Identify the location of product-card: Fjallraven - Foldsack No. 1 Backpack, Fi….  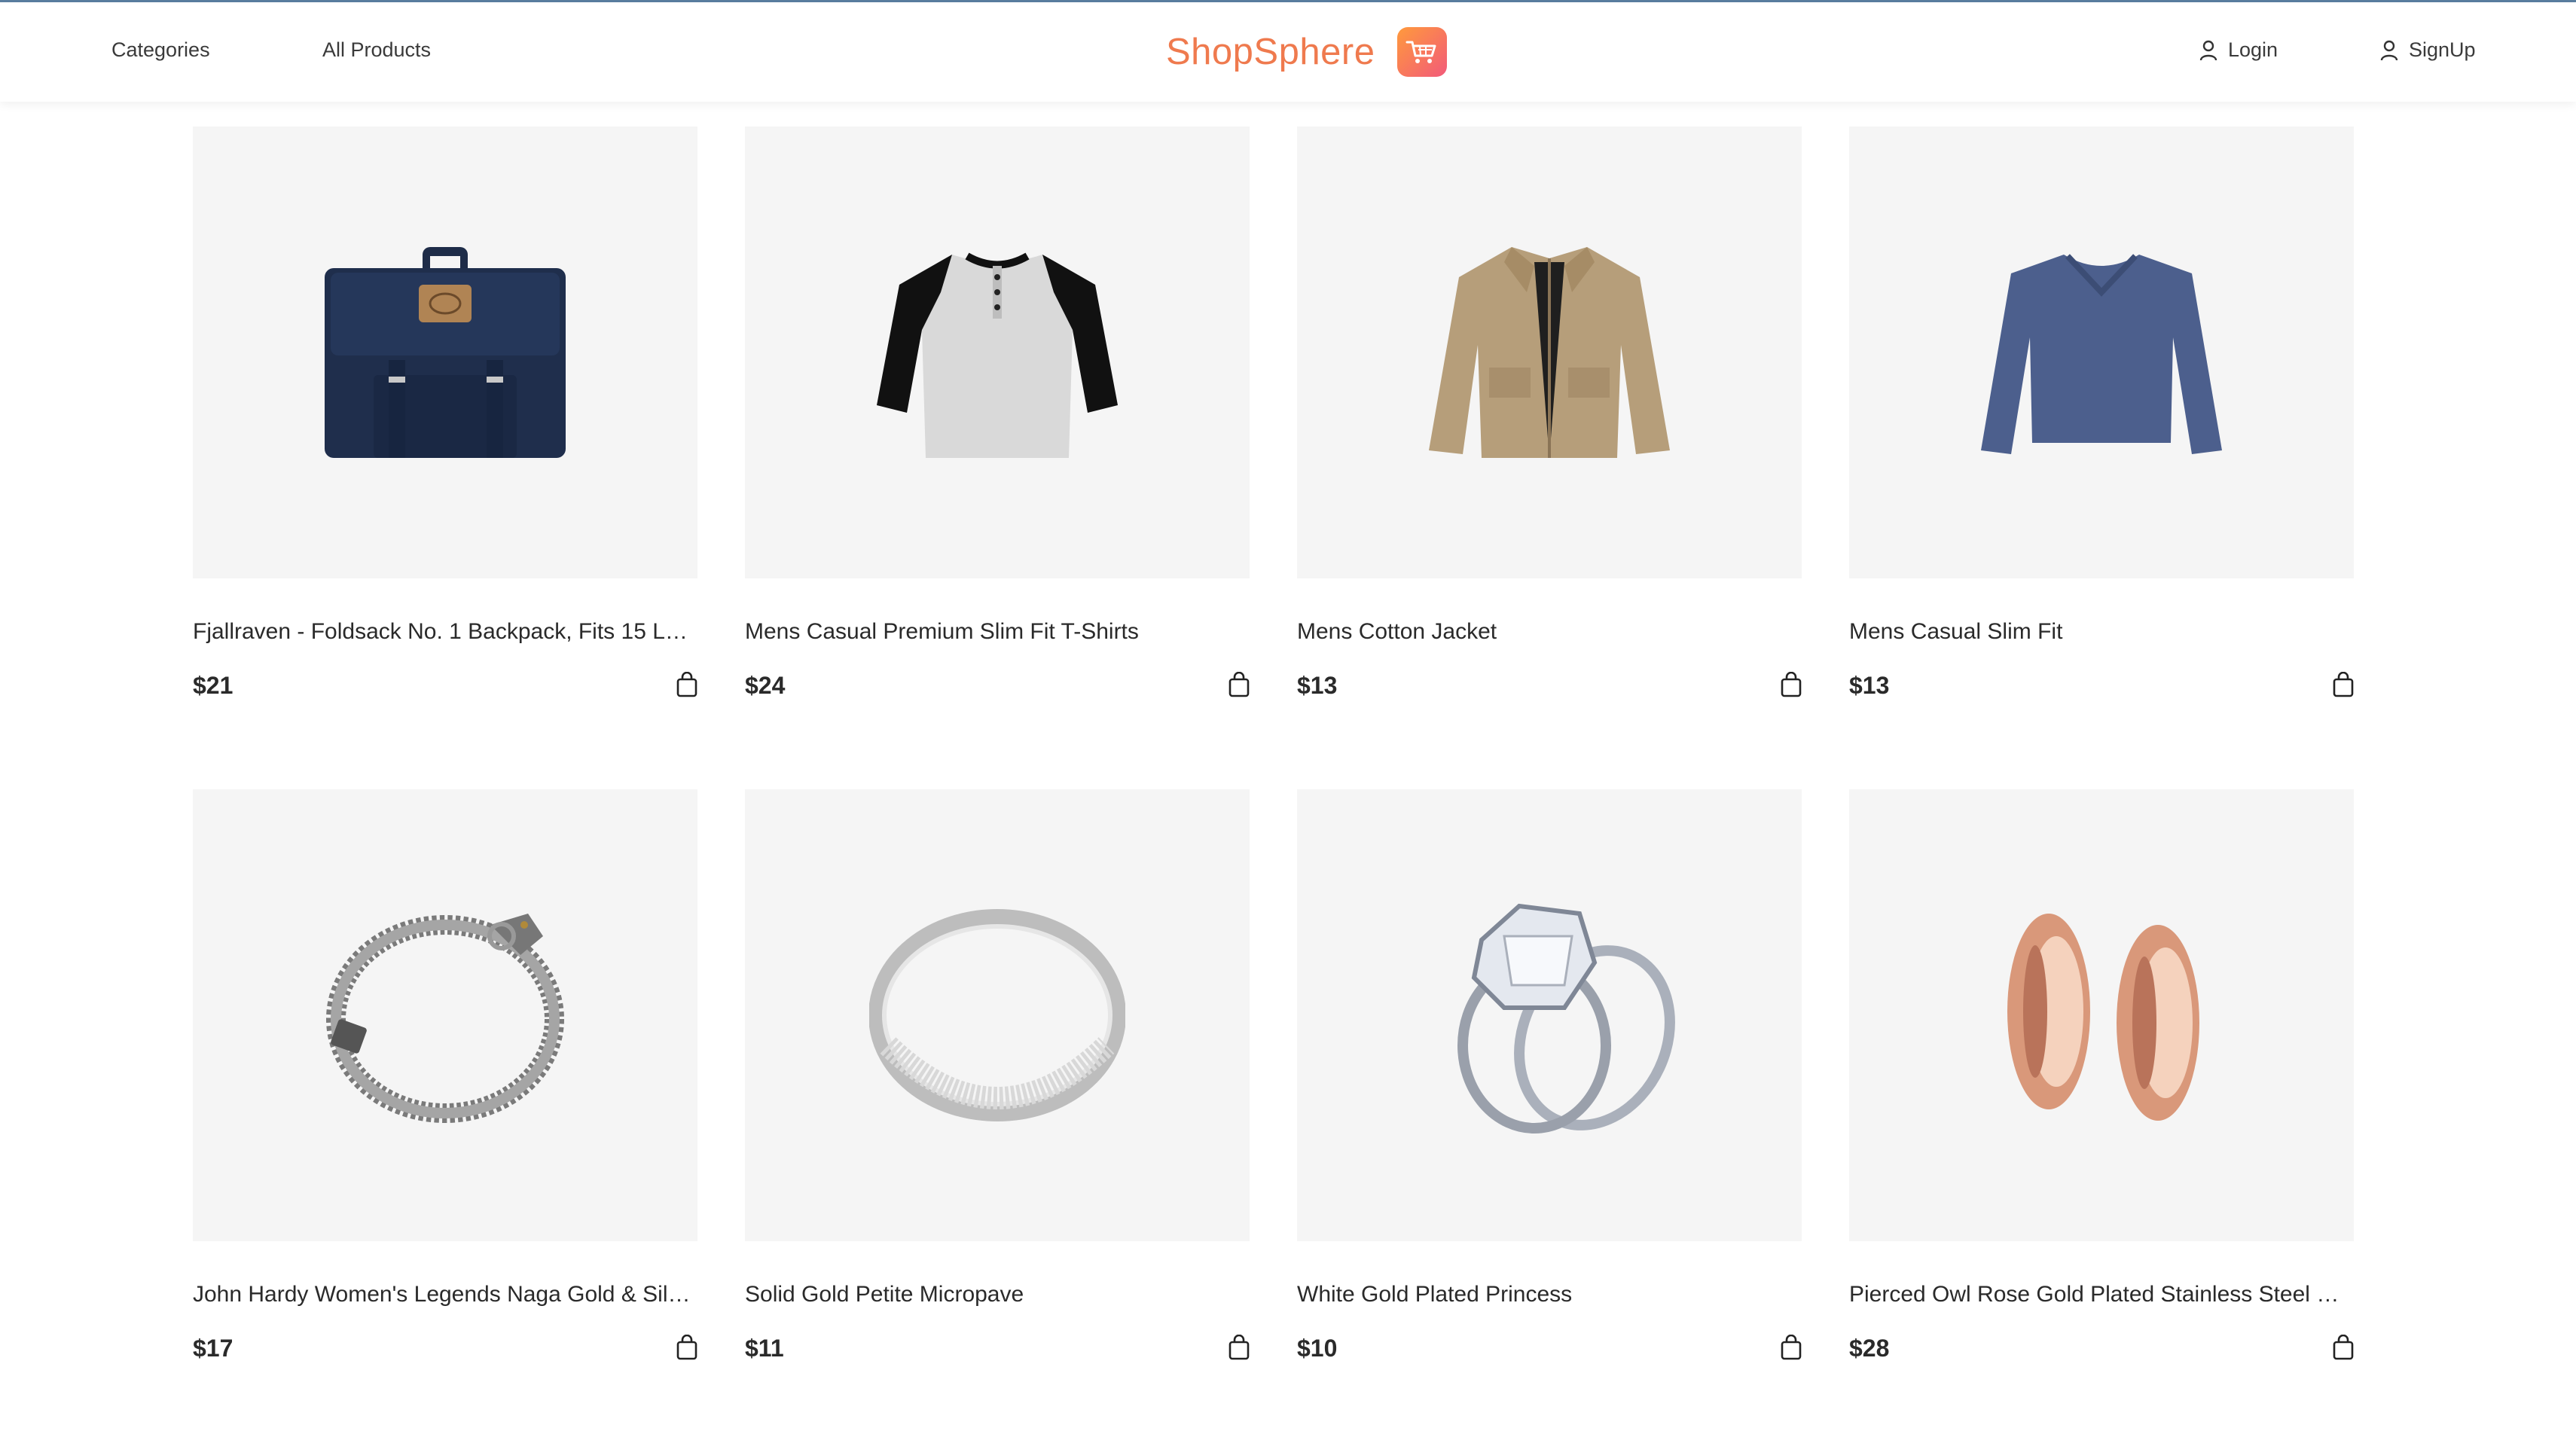
(445, 420).